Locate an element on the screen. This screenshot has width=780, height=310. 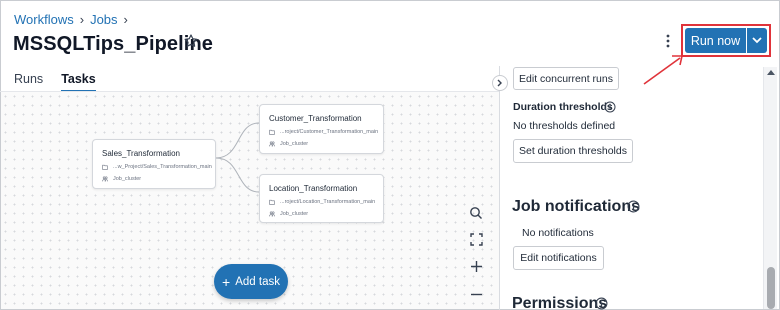
breadcrumb-workflows: Workflows is located at coordinates (44, 19).